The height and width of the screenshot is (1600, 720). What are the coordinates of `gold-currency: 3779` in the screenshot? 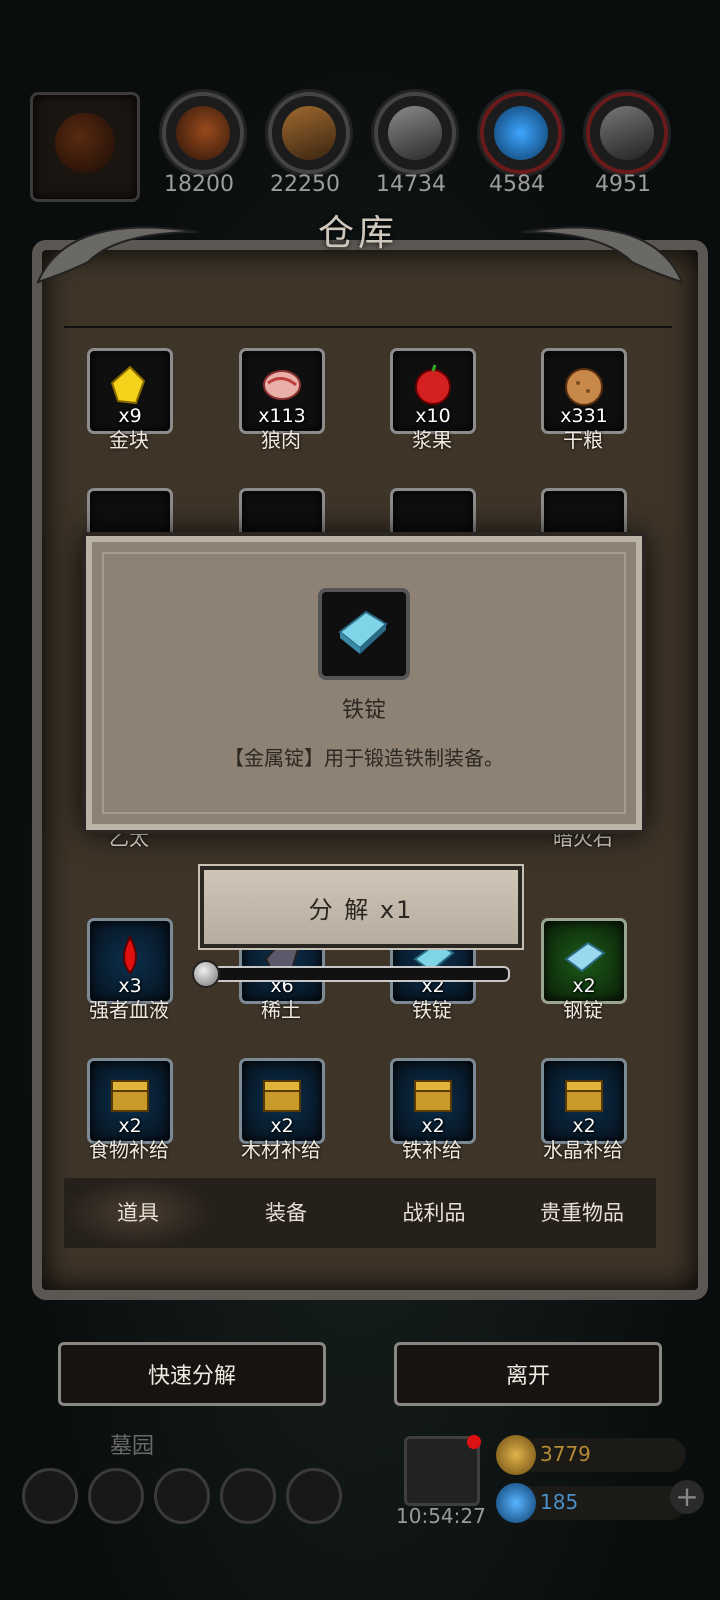 It's located at (591, 1455).